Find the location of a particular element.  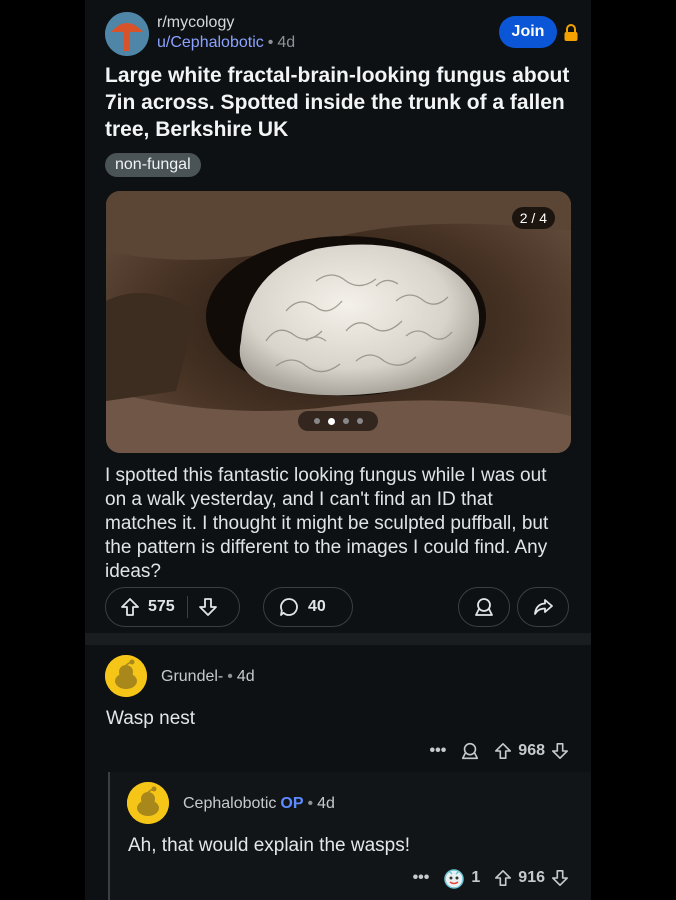

award-display: 1 is located at coordinates (461, 878).